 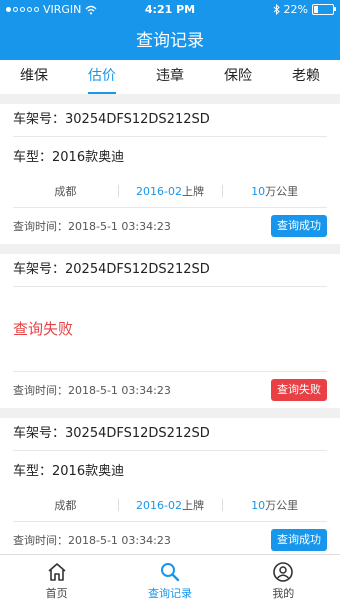 I want to click on nav-home: 首页, so click(x=56, y=578).